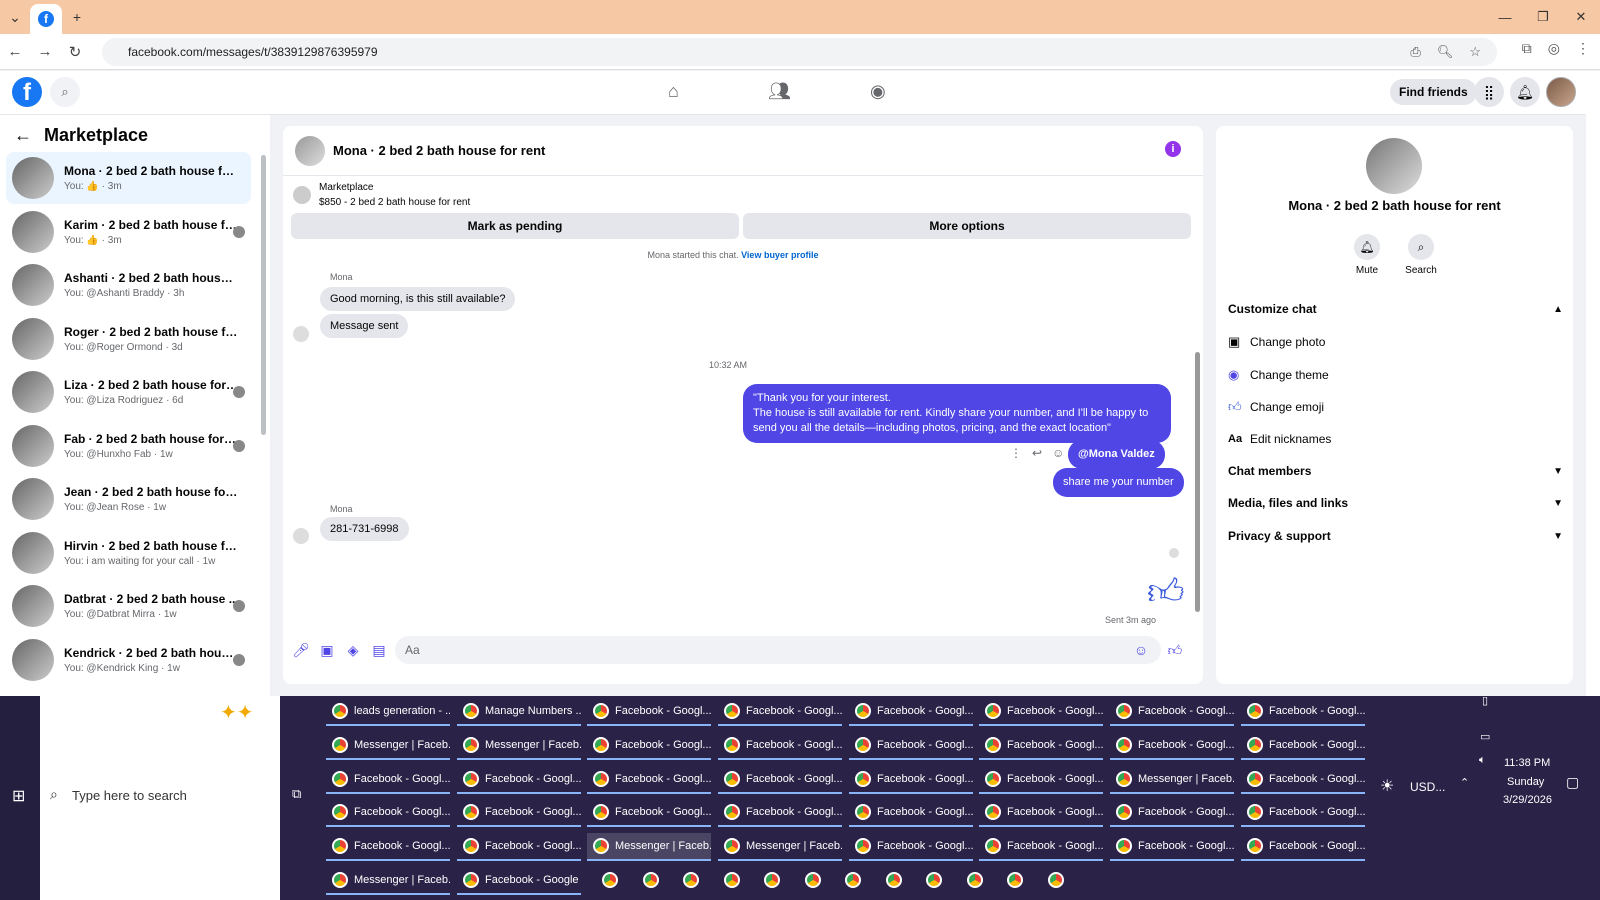 The height and width of the screenshot is (900, 1600). I want to click on forward-arrow-icon: →, so click(45, 51).